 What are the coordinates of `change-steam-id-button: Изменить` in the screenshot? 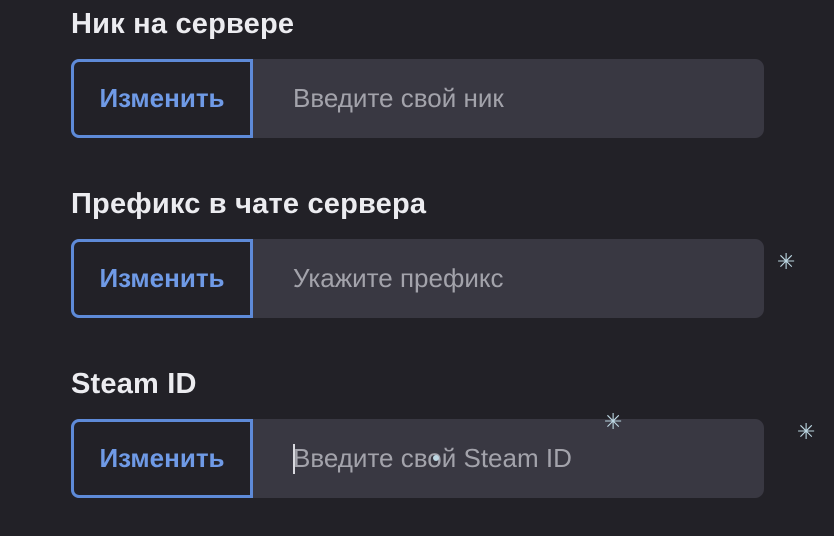 It's located at (162, 458).